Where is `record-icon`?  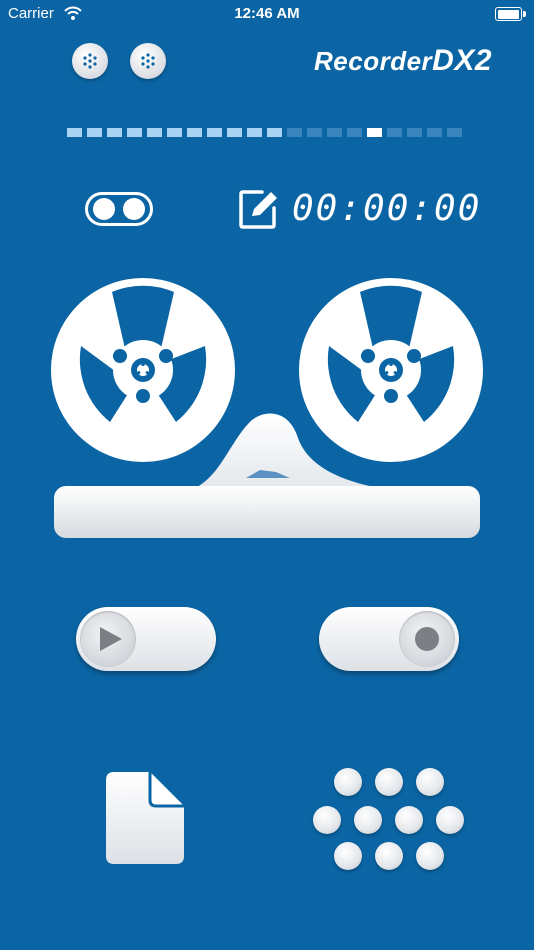
record-icon is located at coordinates (427, 639).